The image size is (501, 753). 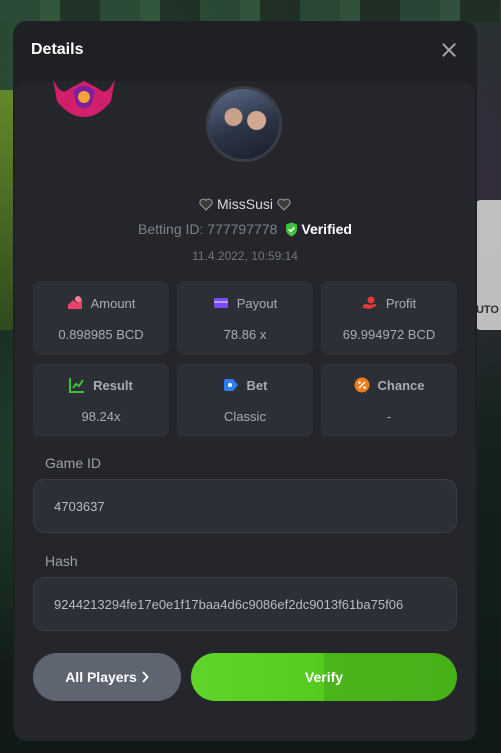 What do you see at coordinates (57, 49) in the screenshot?
I see `modal-title: Details` at bounding box center [57, 49].